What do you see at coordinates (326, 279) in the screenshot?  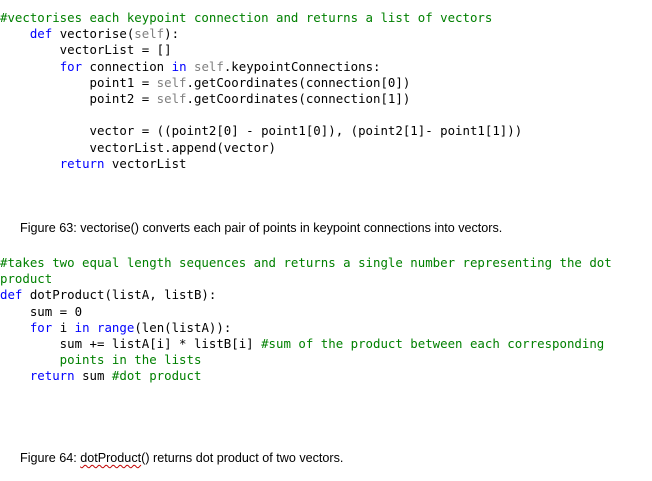 I see `code-line: product` at bounding box center [326, 279].